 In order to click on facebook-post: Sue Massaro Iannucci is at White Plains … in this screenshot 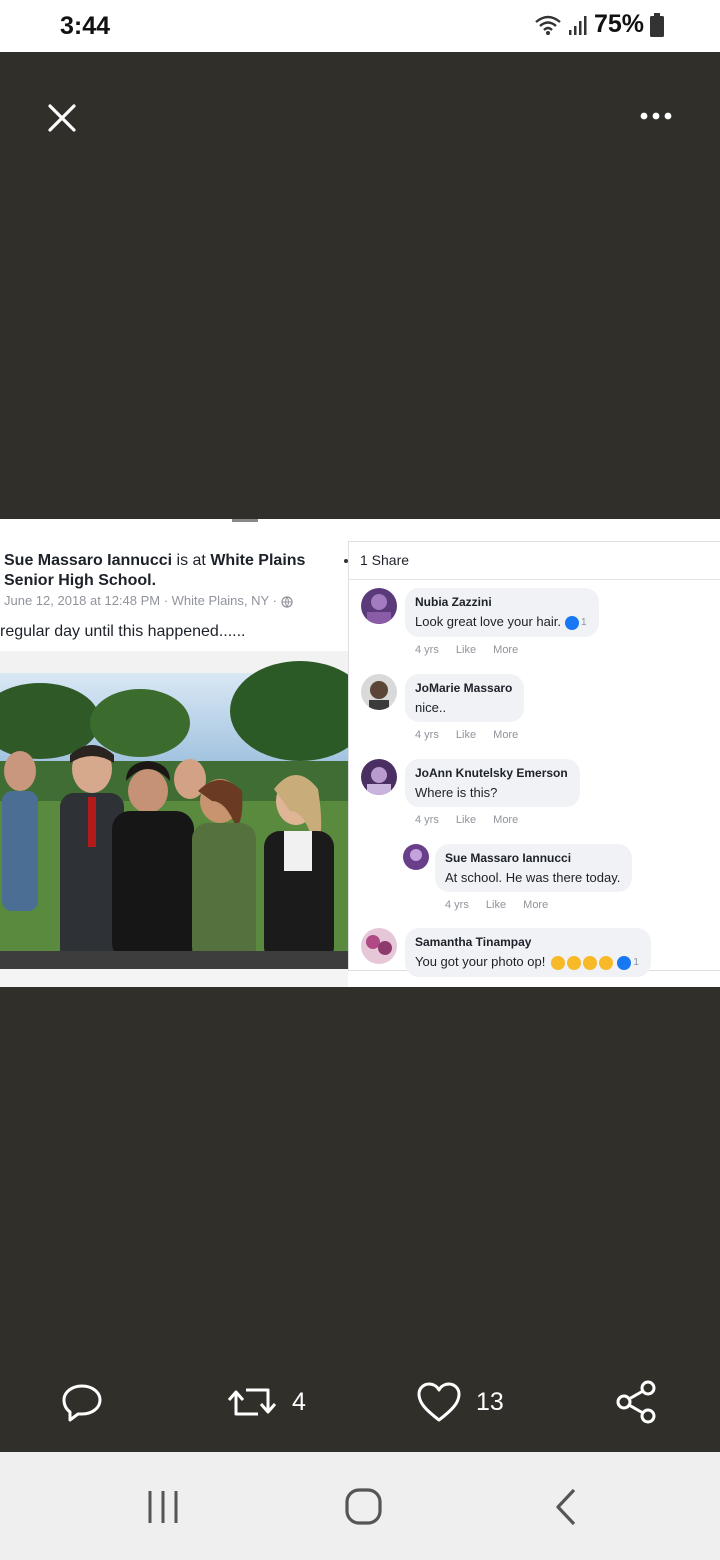, I will do `click(174, 753)`.